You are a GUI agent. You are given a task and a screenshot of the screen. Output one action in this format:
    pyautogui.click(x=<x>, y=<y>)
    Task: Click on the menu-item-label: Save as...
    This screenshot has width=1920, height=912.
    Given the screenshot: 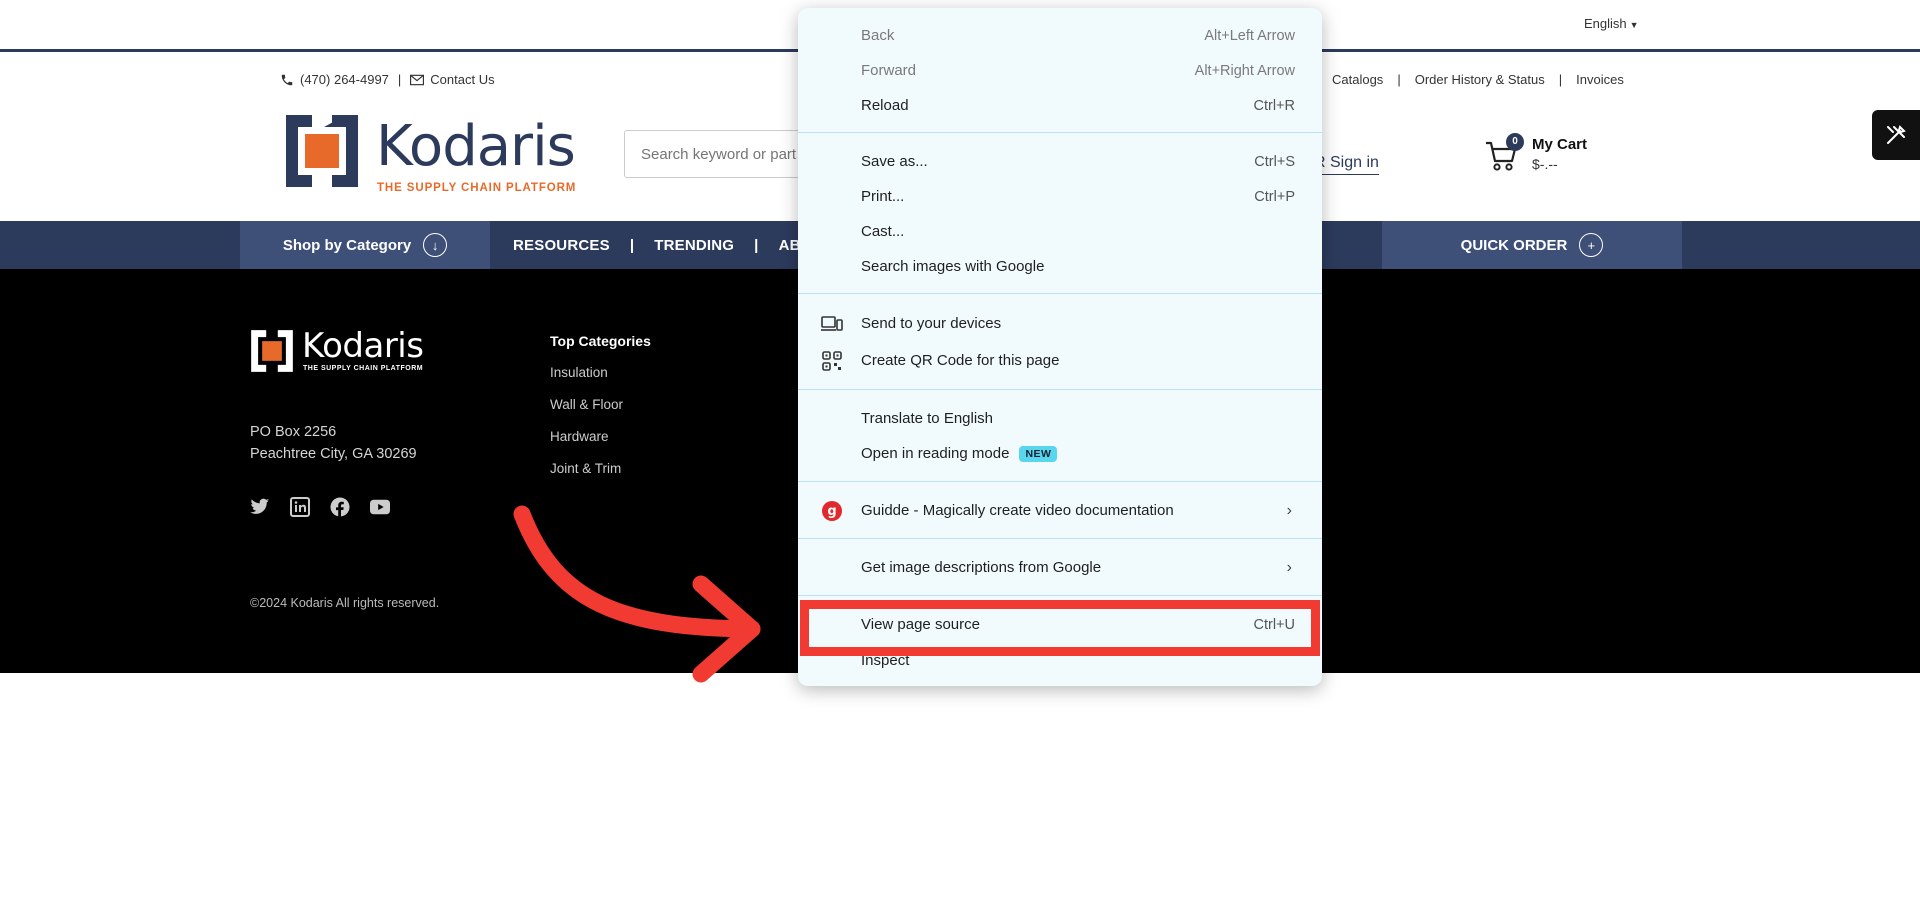 What is the action you would take?
    pyautogui.click(x=894, y=161)
    